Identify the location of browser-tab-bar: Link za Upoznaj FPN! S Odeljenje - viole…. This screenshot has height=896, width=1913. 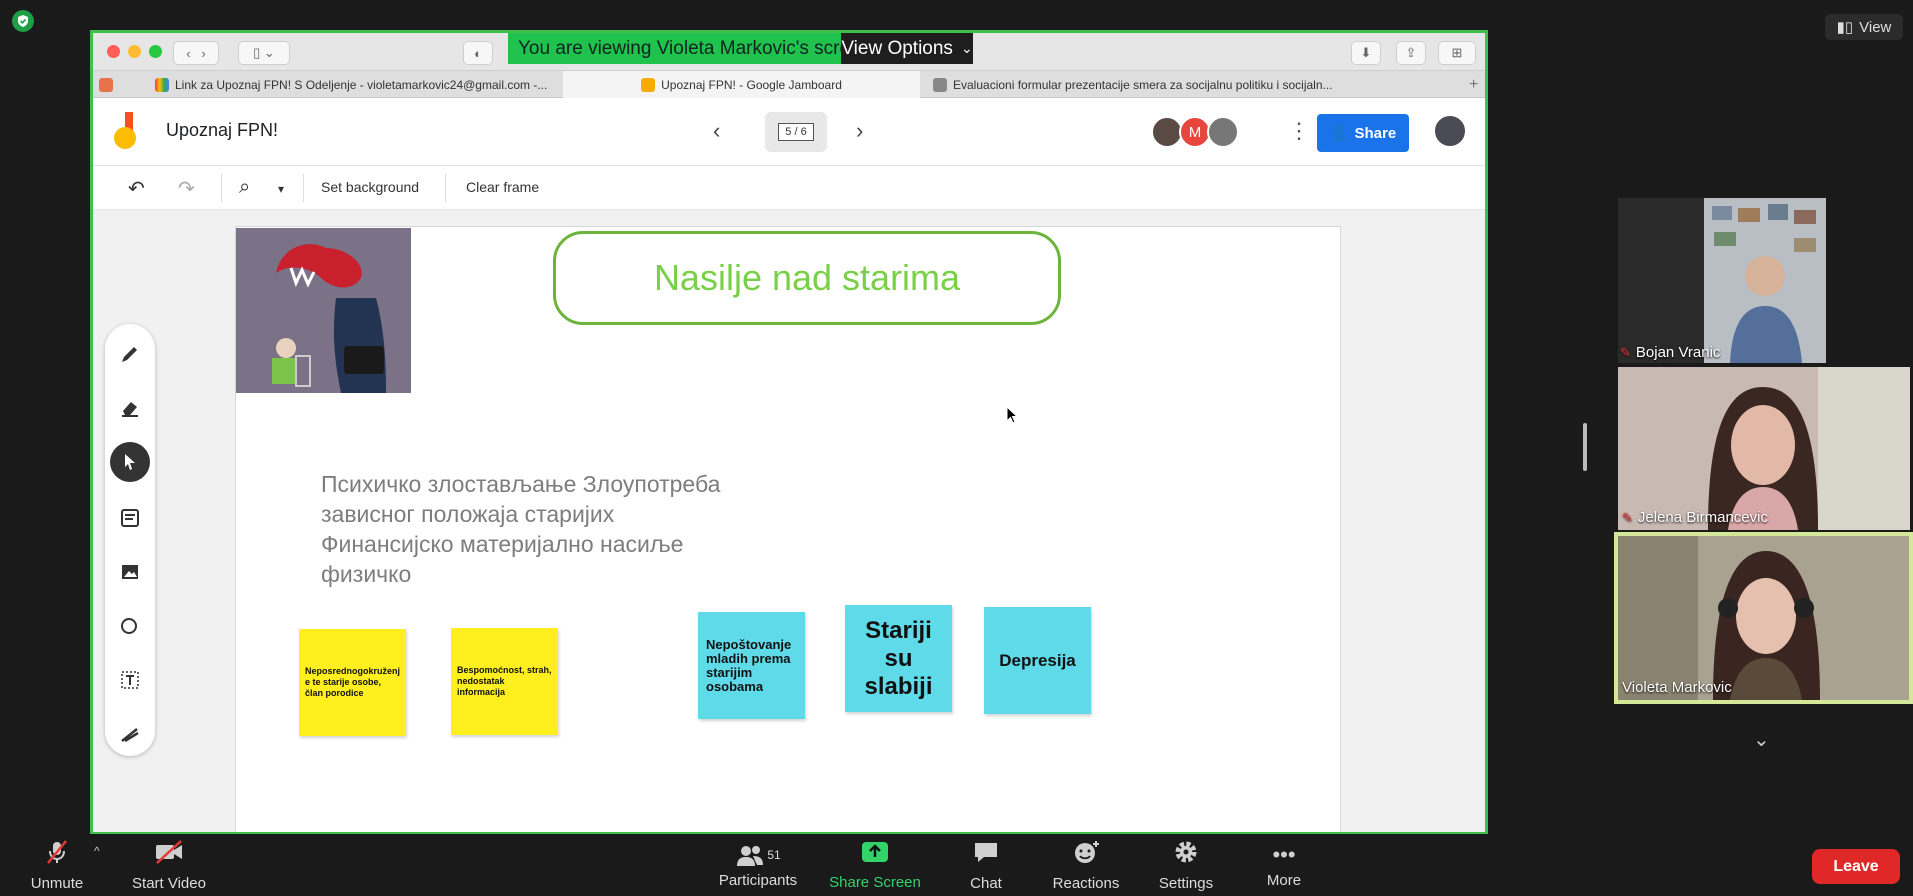
(789, 84).